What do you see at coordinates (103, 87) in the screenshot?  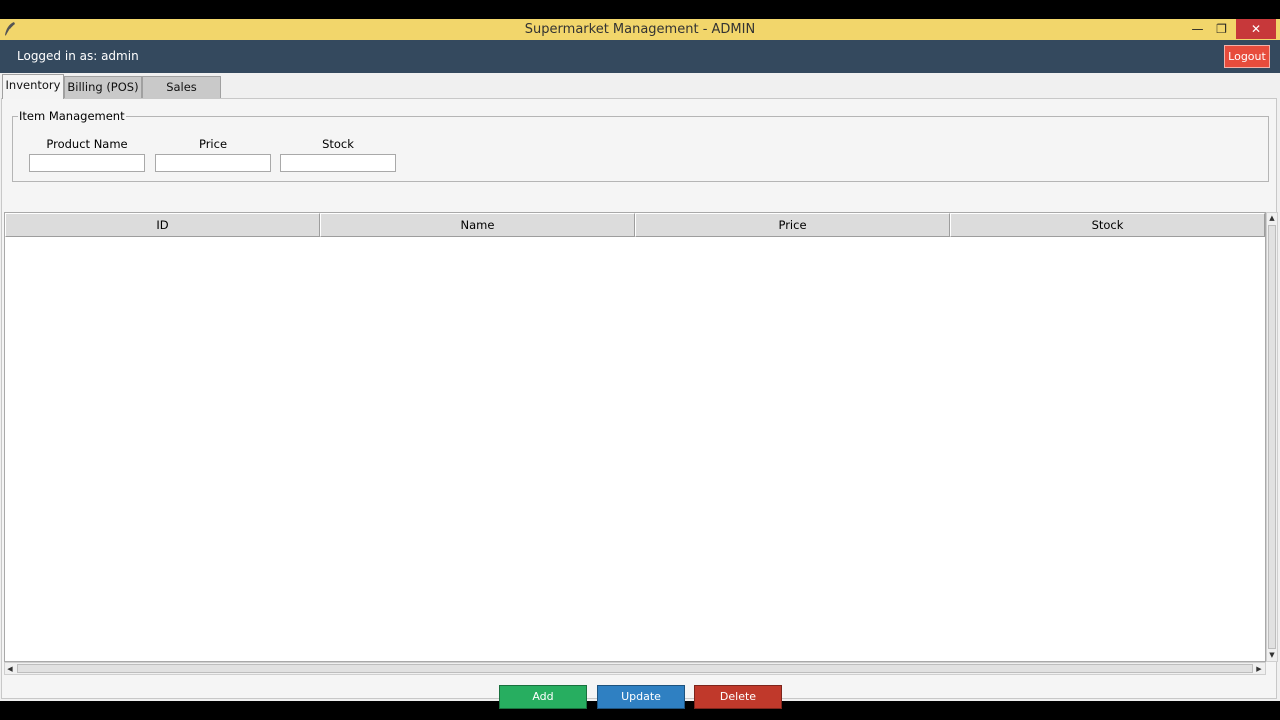 I see `tab-billing: Billing (POS)` at bounding box center [103, 87].